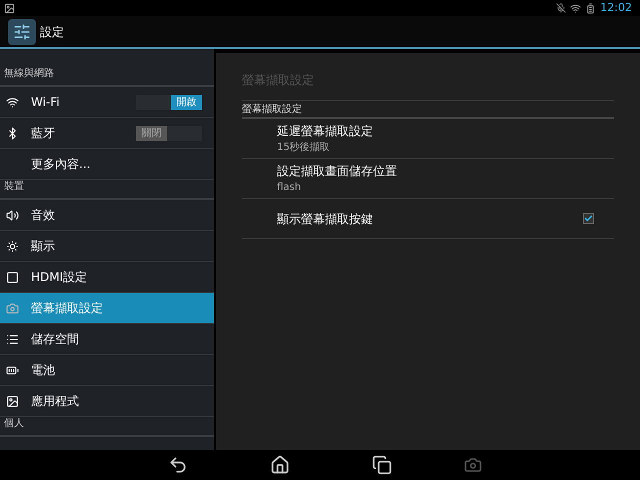  I want to click on item-label: Wi-Fi, so click(45, 102).